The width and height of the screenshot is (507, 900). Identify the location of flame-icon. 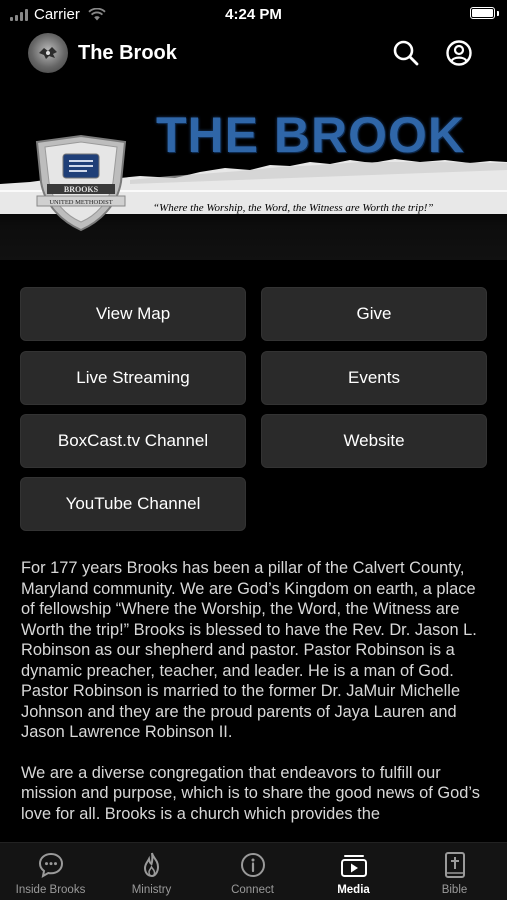
(151, 865).